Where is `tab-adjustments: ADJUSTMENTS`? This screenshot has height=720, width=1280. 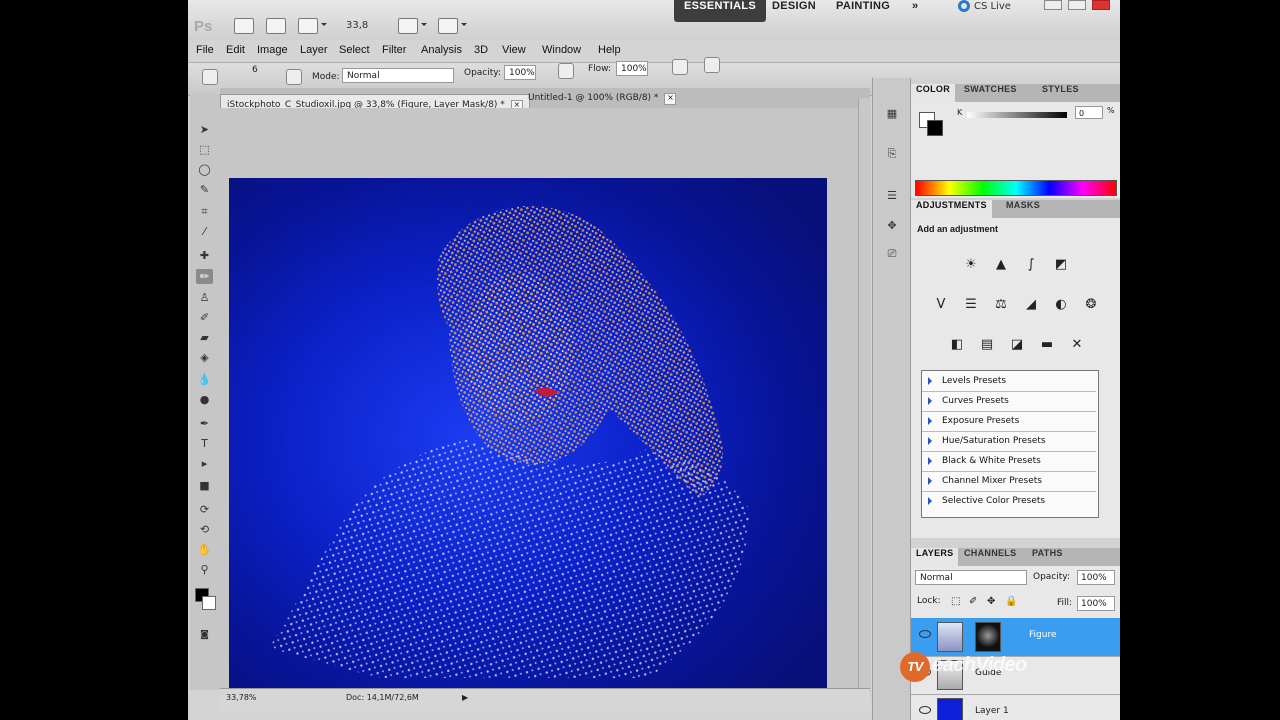
tab-adjustments: ADJUSTMENTS is located at coordinates (951, 209).